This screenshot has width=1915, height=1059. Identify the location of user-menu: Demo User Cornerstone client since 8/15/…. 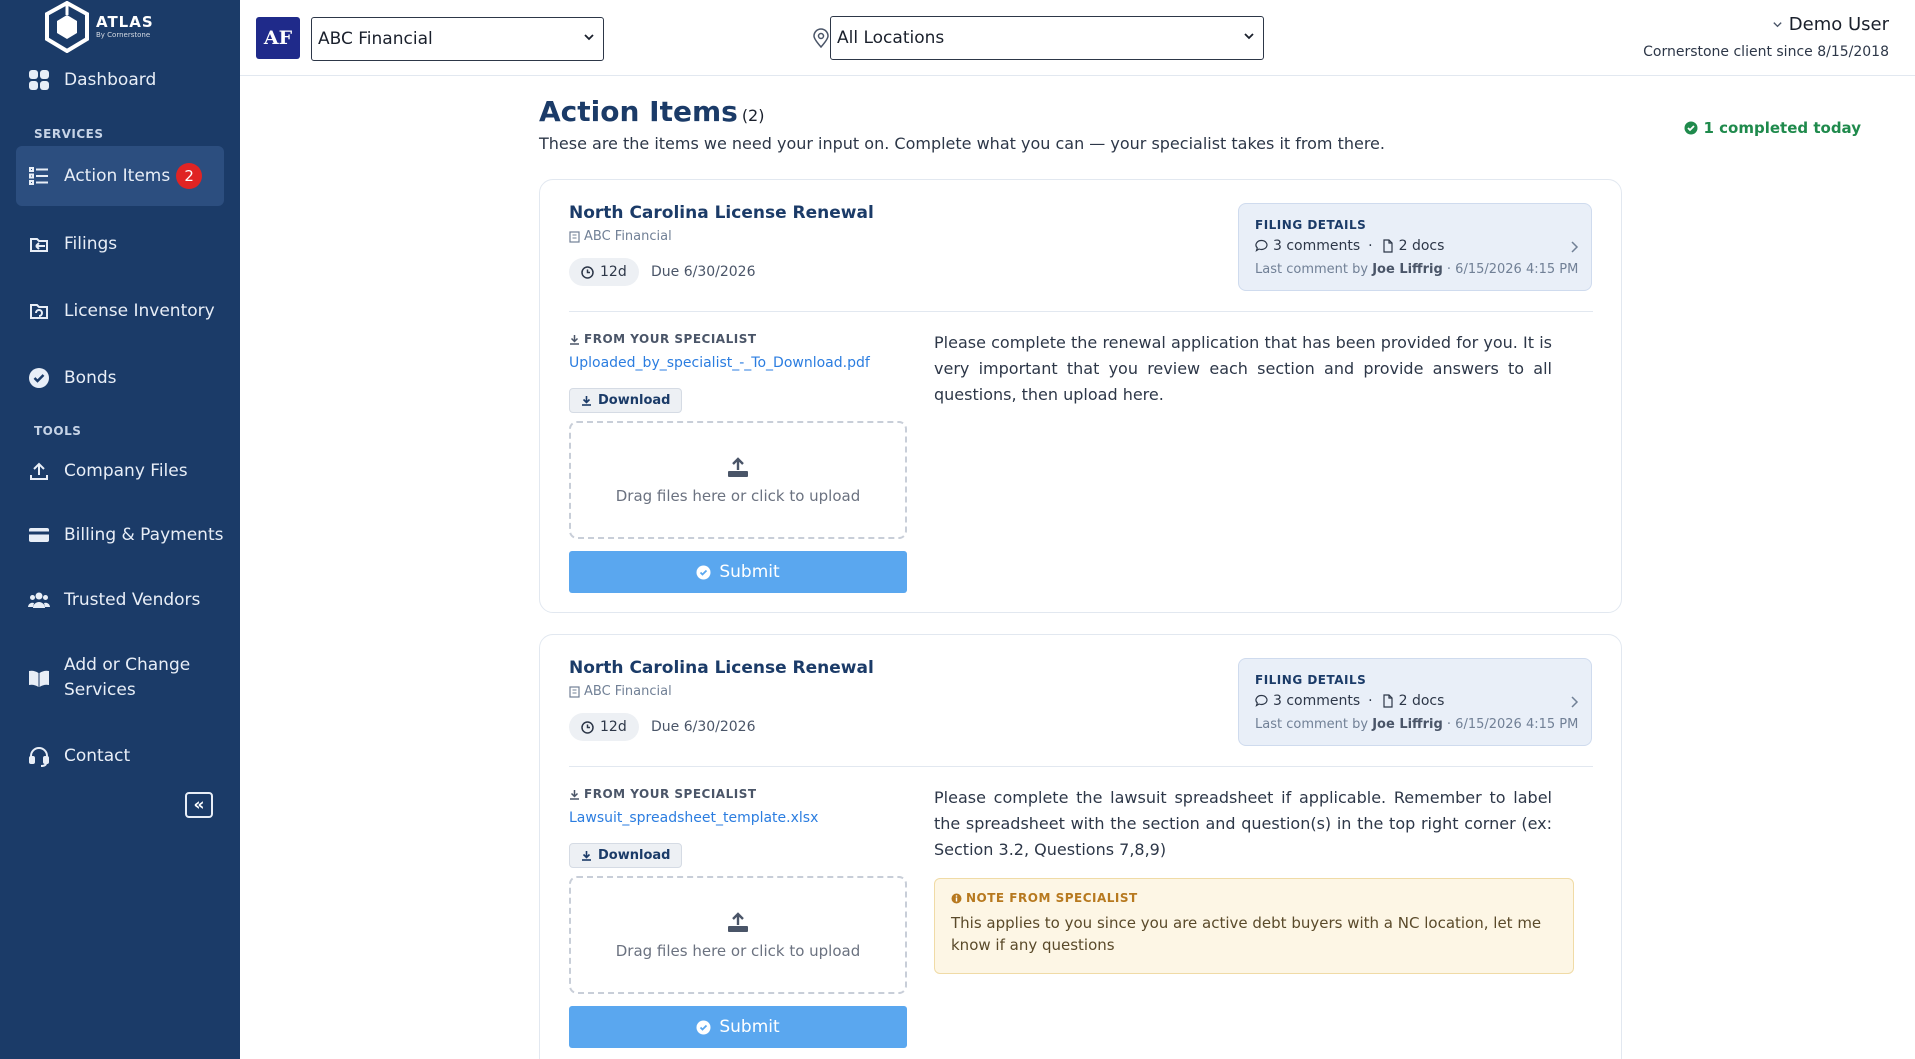
(1766, 37).